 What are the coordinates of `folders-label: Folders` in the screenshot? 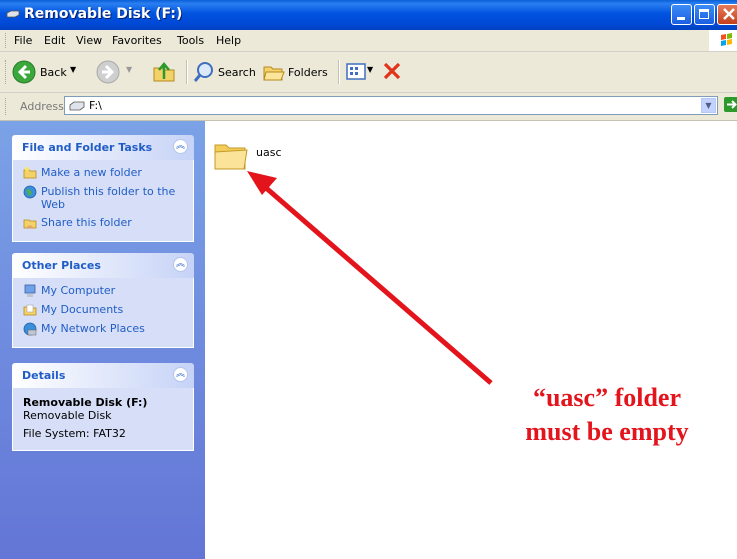 It's located at (308, 72).